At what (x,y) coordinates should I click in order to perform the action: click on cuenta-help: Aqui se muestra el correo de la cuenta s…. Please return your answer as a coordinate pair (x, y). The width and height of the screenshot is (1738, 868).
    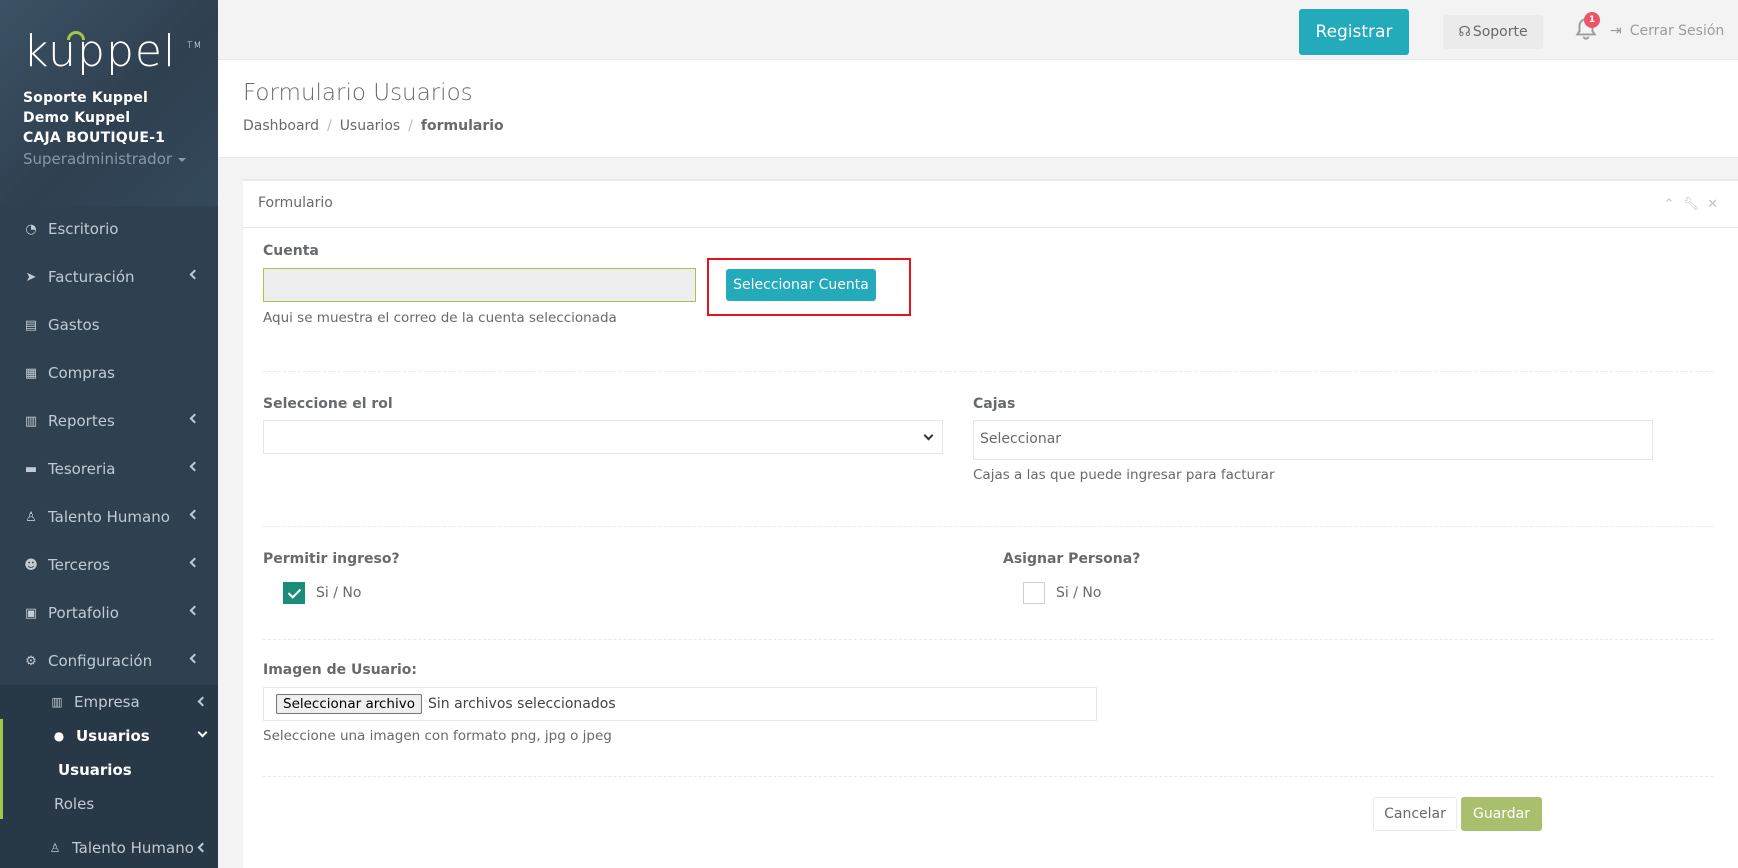
    Looking at the image, I should click on (440, 318).